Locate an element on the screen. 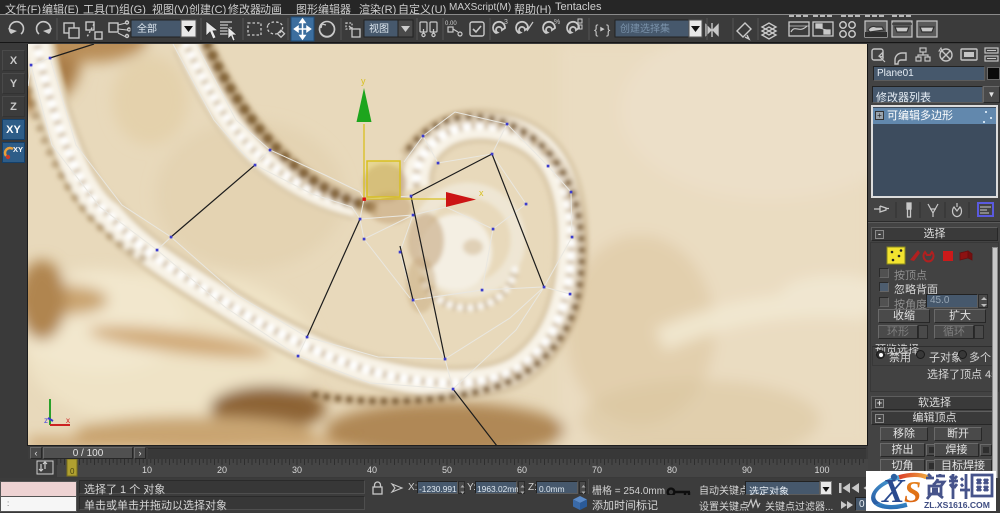 This screenshot has width=1000, height=513. svg-text: 视图 is located at coordinates (379, 28).